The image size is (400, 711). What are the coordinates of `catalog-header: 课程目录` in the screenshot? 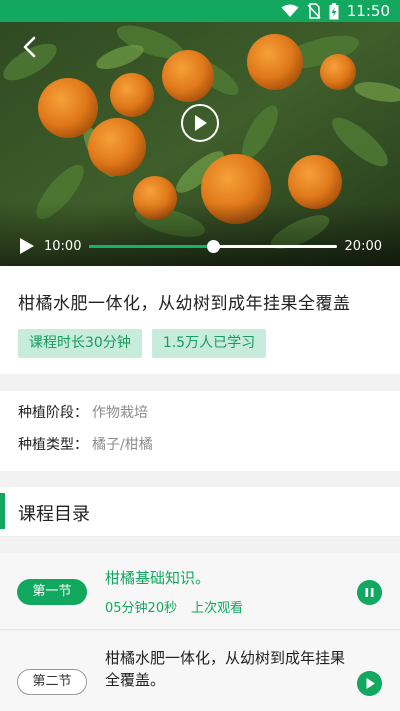 It's located at (200, 512).